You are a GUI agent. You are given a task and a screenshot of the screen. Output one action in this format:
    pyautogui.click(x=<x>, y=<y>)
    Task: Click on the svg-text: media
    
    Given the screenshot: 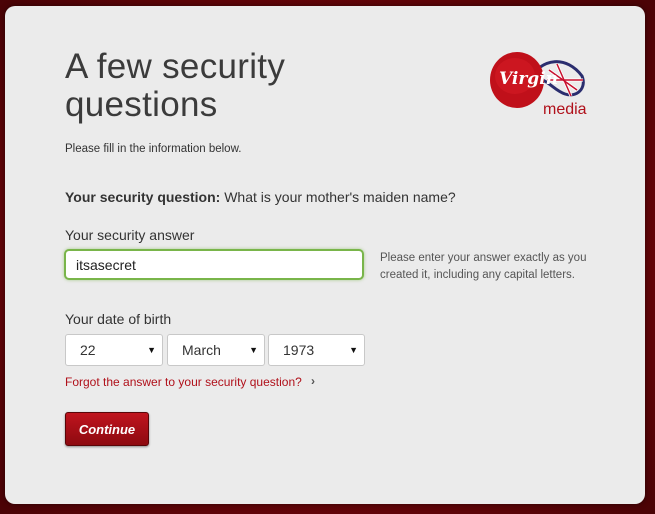 What is the action you would take?
    pyautogui.click(x=565, y=109)
    